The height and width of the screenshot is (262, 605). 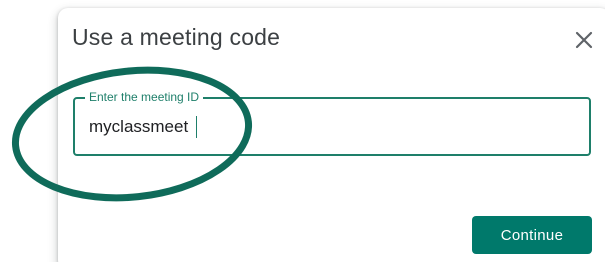 I want to click on continue-button: Continue, so click(x=532, y=235).